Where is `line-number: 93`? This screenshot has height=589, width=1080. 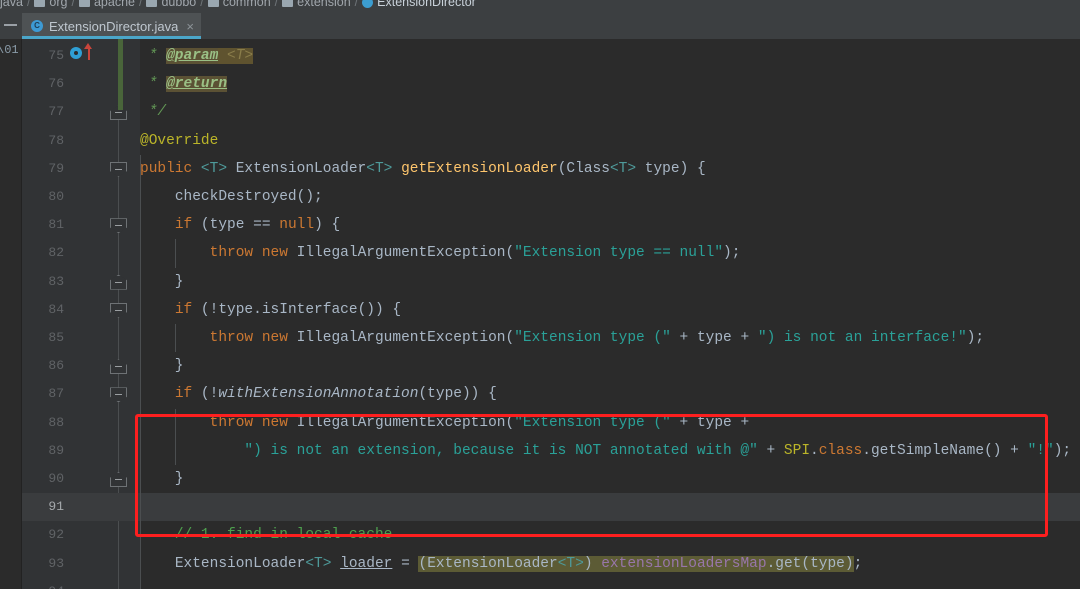 line-number: 93 is located at coordinates (56, 563).